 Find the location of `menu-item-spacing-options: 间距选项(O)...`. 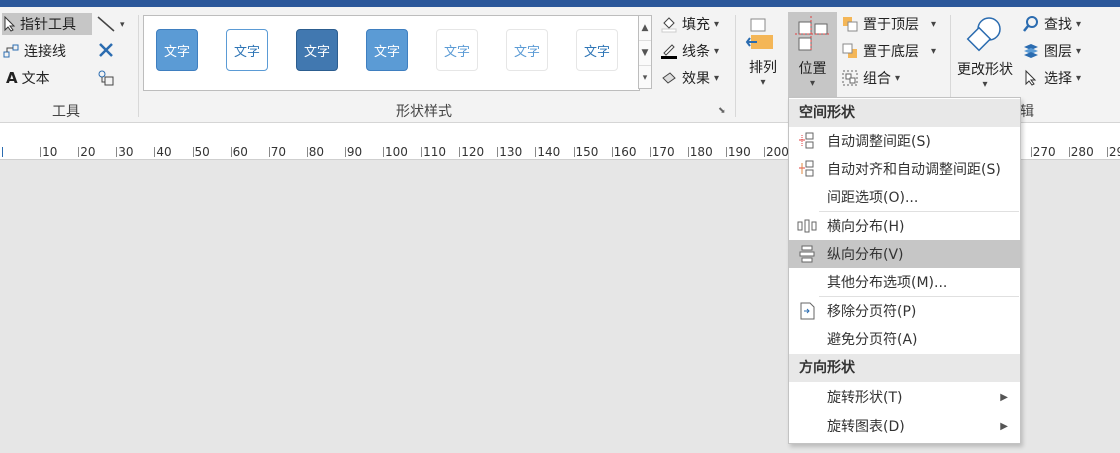

menu-item-spacing-options: 间距选项(O)... is located at coordinates (904, 197).